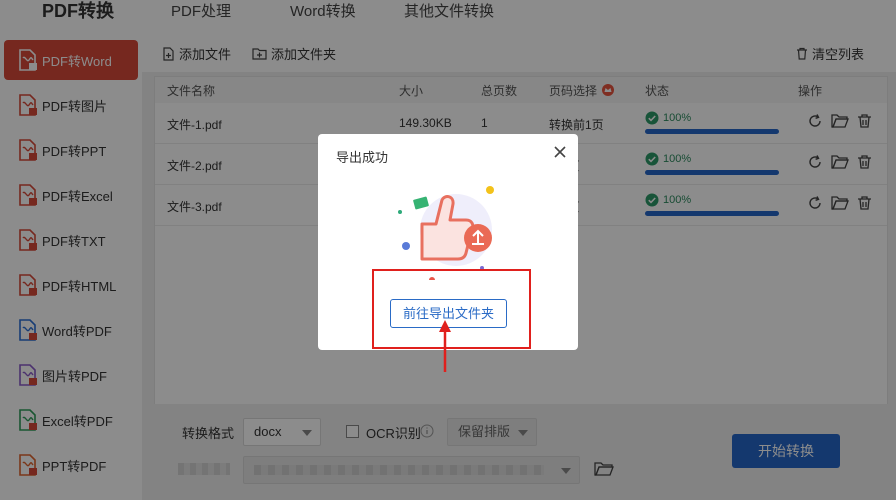 The width and height of the screenshot is (896, 500). Describe the element at coordinates (445, 346) in the screenshot. I see `up-arrow-icon` at that location.